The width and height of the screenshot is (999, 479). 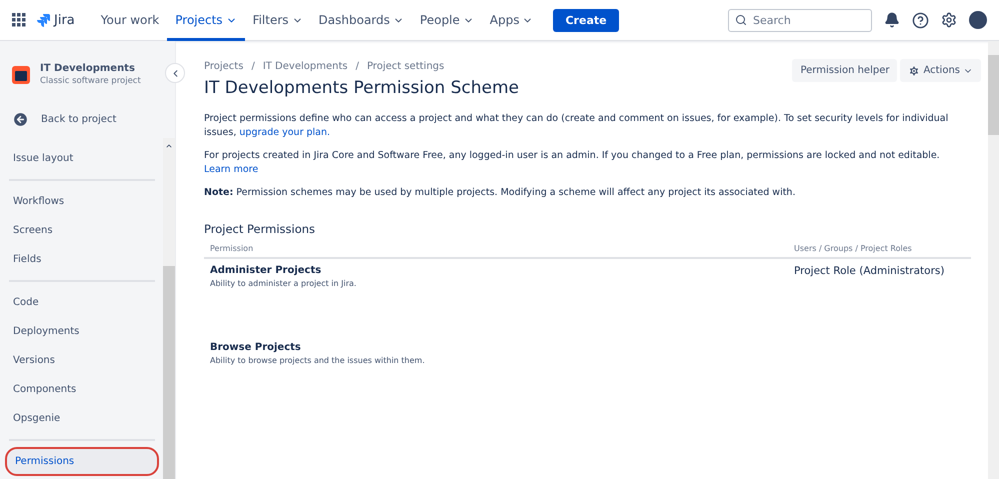 I want to click on sidebar-item: Fields, so click(x=82, y=259).